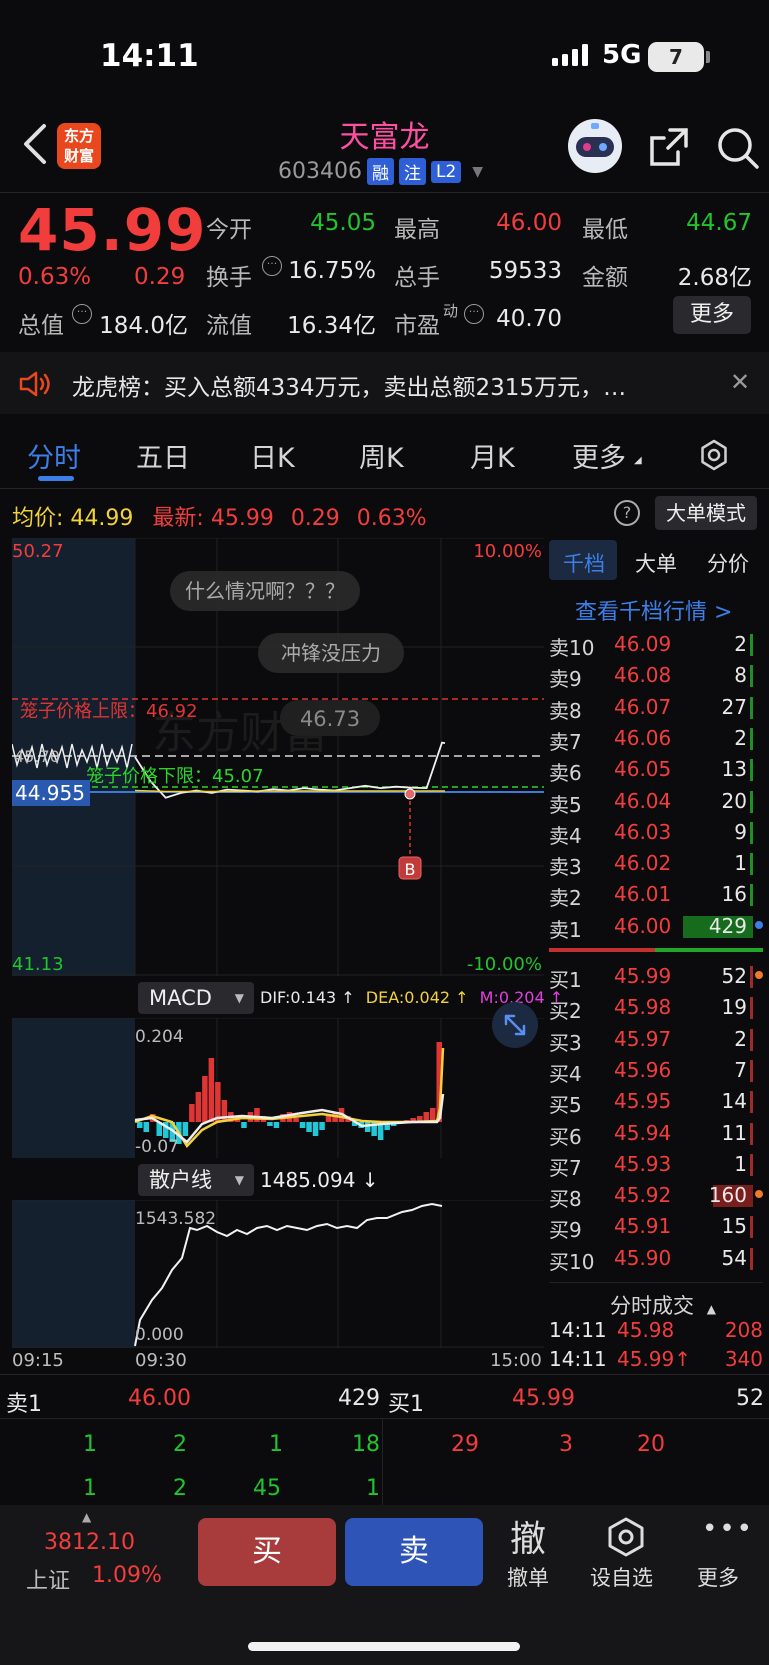 The height and width of the screenshot is (1665, 769). I want to click on bid-price: 45.91, so click(643, 1226).